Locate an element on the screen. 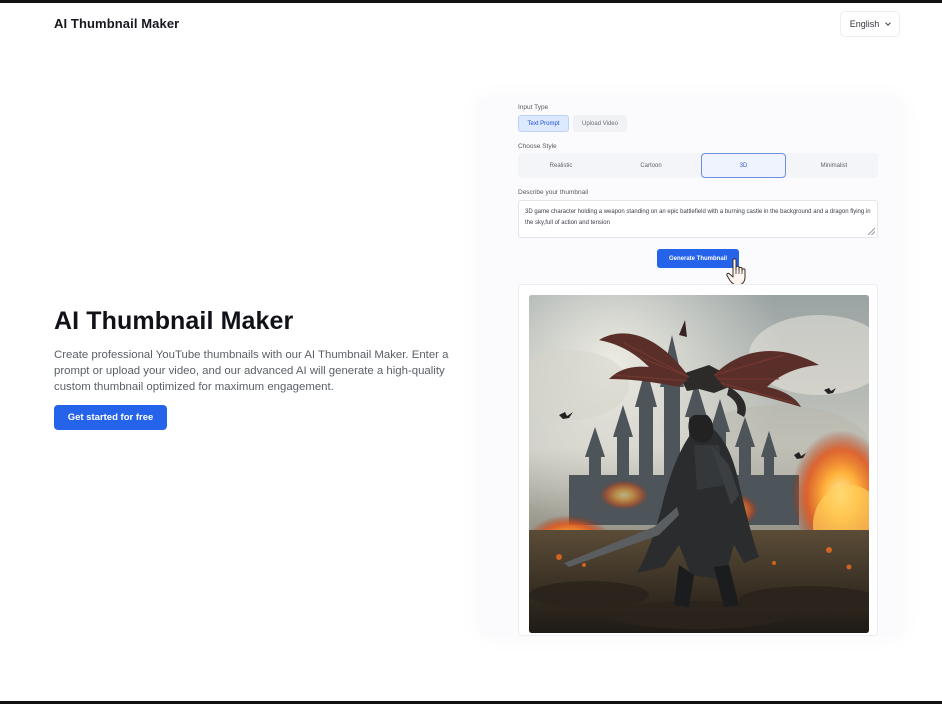  style-option-realistic: Realistic is located at coordinates (561, 165).